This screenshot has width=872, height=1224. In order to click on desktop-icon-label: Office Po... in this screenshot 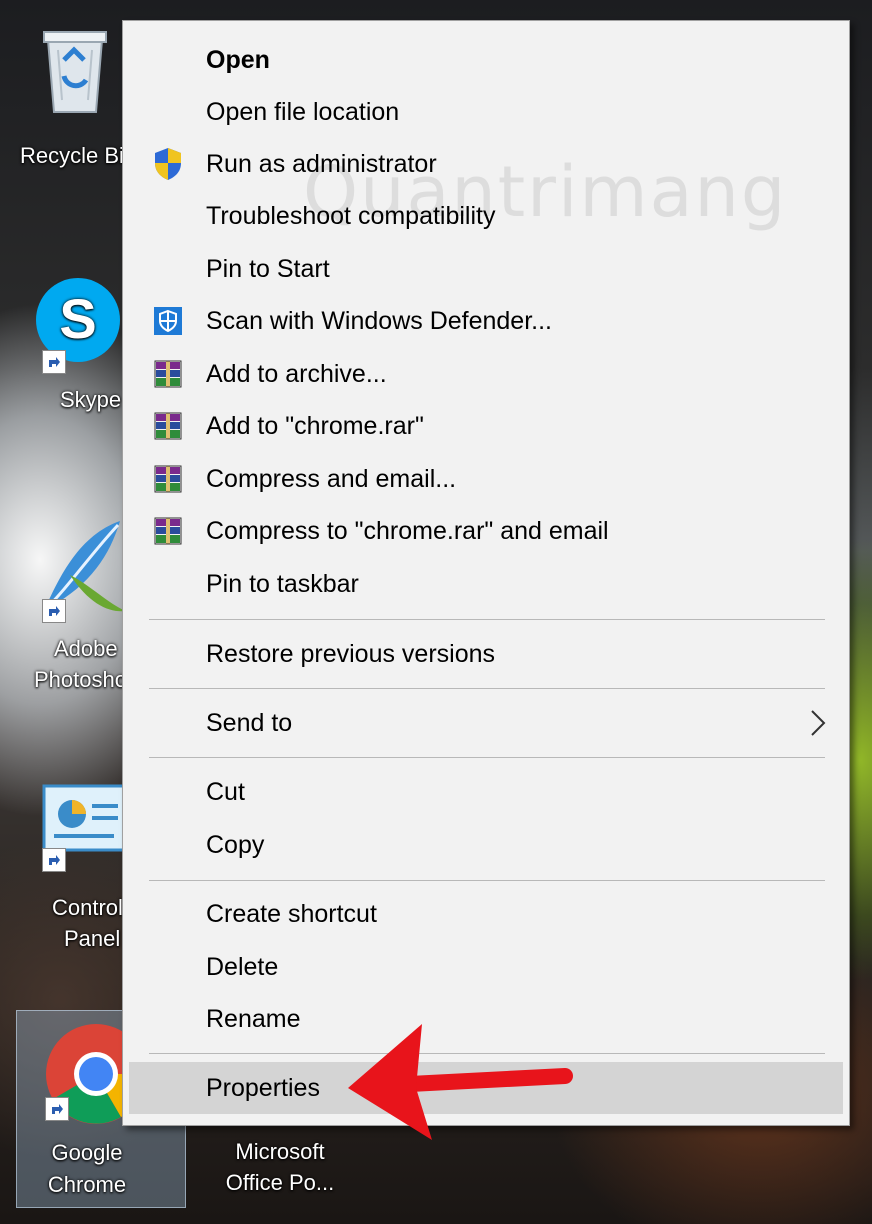, I will do `click(280, 1182)`.